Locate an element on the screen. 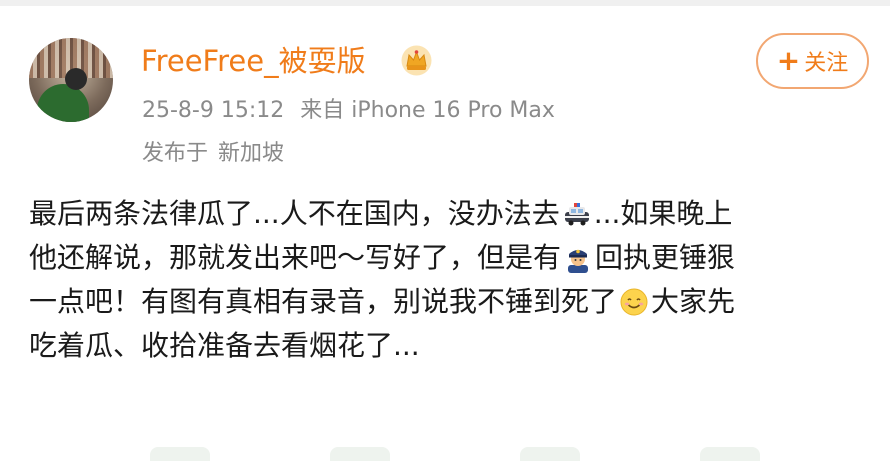  avatar-person is located at coordinates (63, 103).